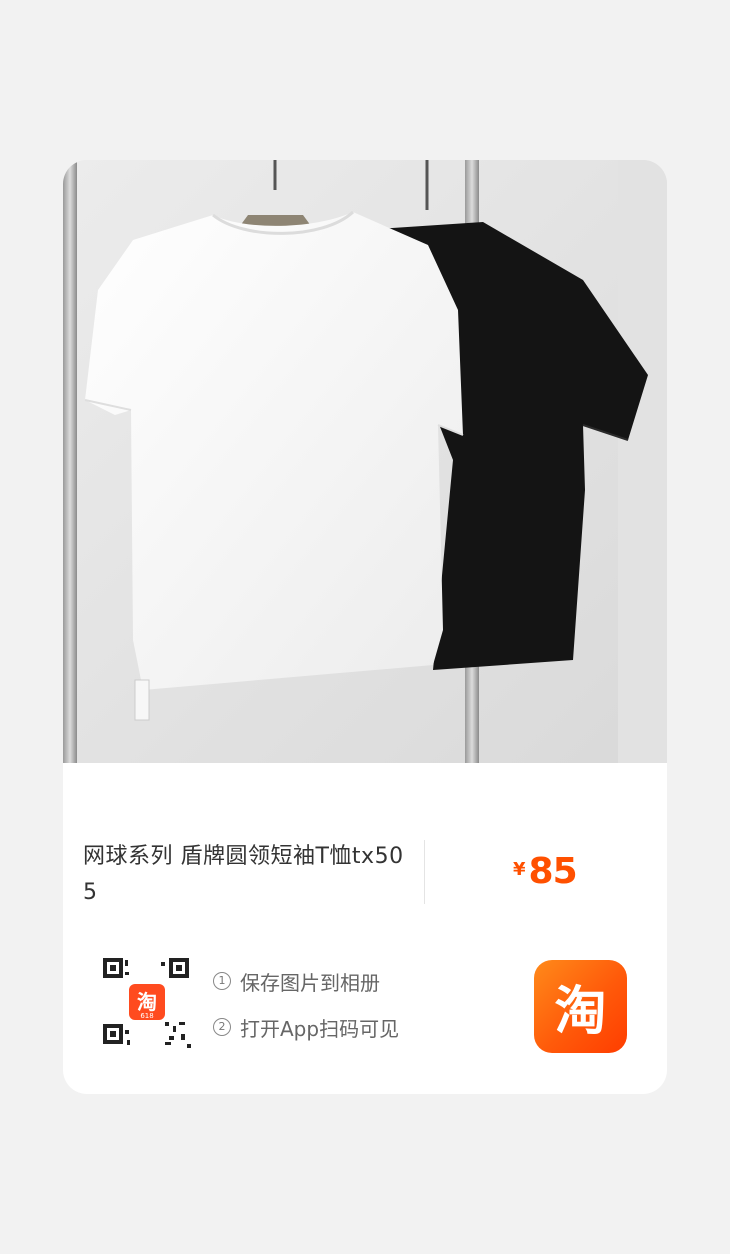 The width and height of the screenshot is (730, 1254). I want to click on step-scan-label: 打开App扫码可见, so click(320, 1028).